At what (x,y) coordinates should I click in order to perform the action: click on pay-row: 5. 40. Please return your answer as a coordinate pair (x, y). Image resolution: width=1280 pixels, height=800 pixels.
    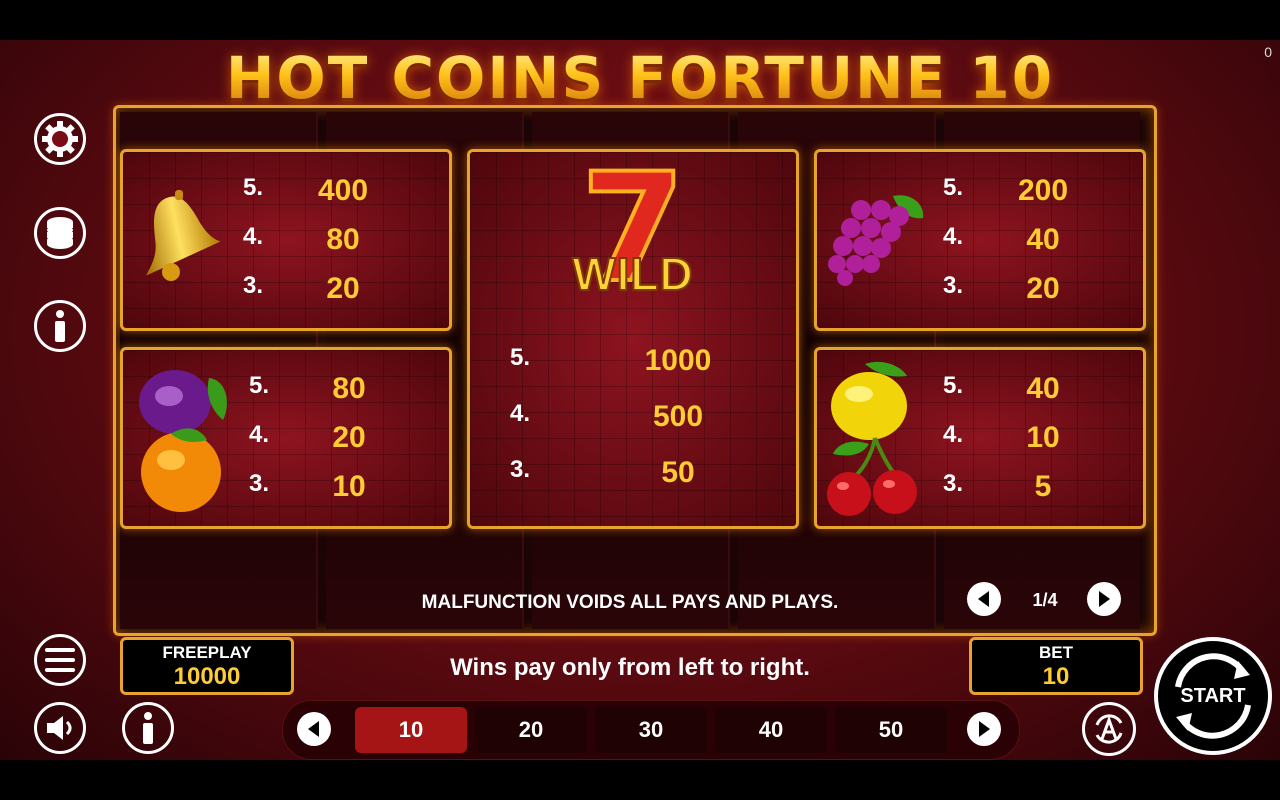
    Looking at the image, I should click on (1043, 392).